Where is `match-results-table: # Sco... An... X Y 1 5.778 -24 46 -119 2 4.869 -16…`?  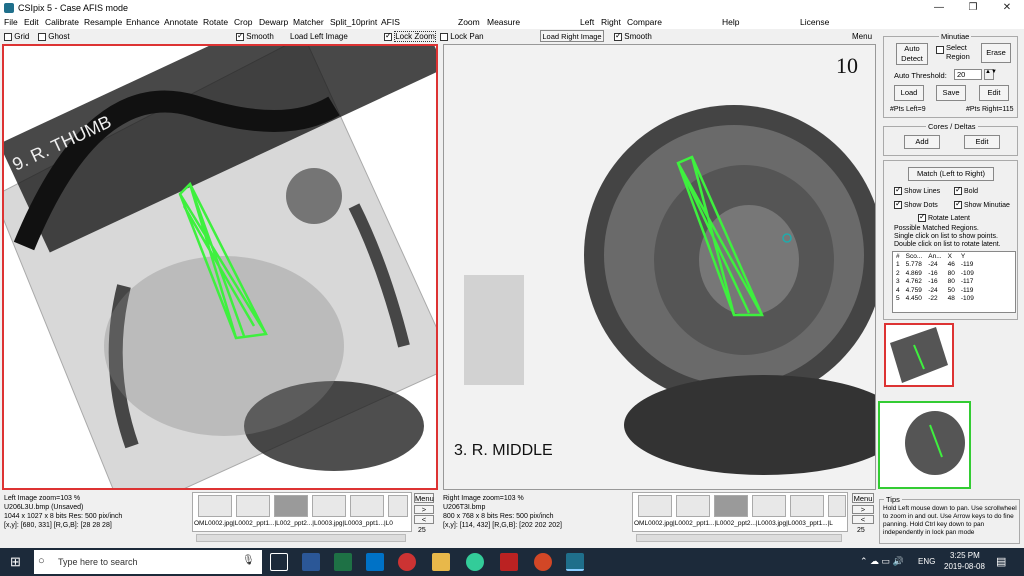
match-results-table: # Sco... An... X Y 1 5.778 -24 46 -119 2 4.869 -16… is located at coordinates (954, 282).